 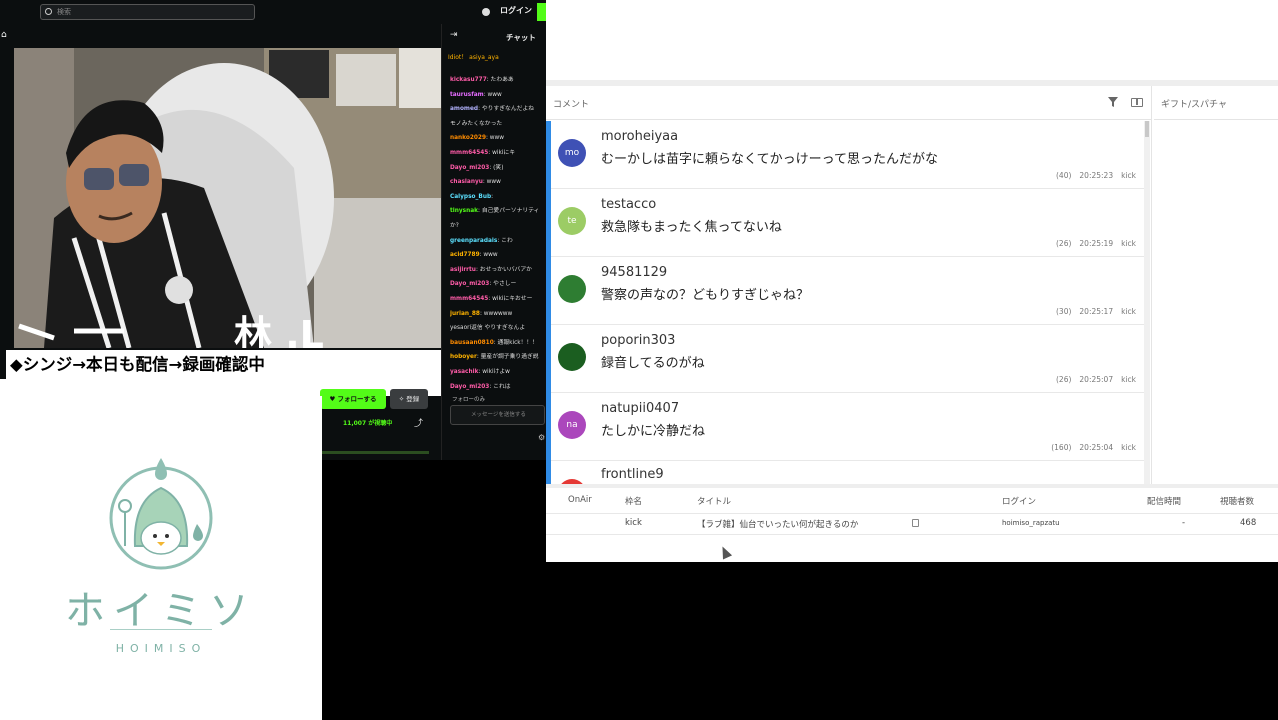 I want to click on home-icon: ⌂, so click(x=4, y=35).